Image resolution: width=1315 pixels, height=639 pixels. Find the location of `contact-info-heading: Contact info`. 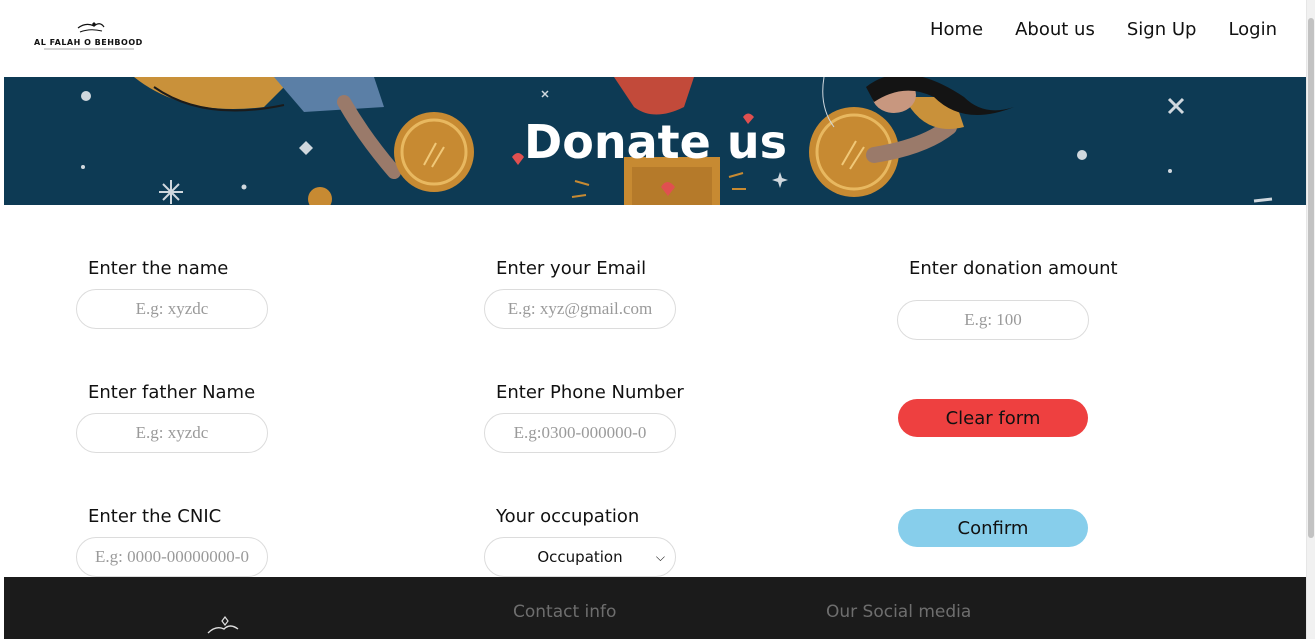

contact-info-heading: Contact info is located at coordinates (565, 612).